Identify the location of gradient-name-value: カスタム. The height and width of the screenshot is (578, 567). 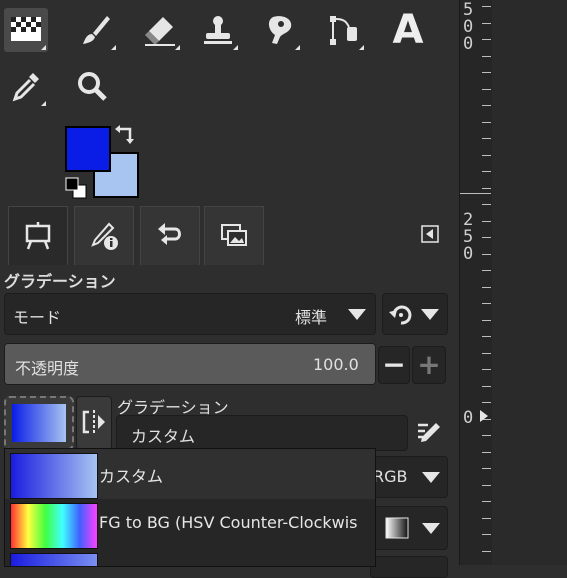
(163, 436).